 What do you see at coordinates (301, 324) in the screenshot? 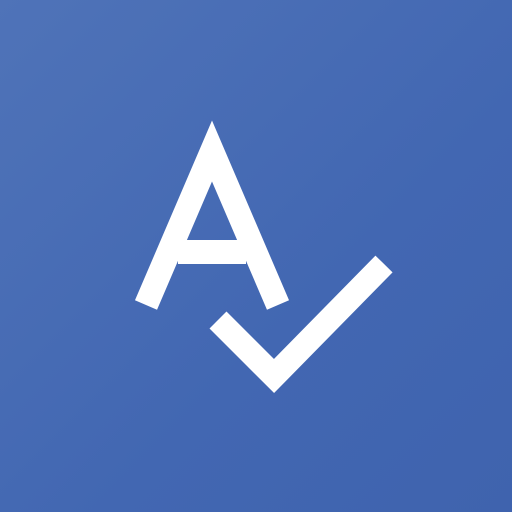
I see `checkmark-icon` at bounding box center [301, 324].